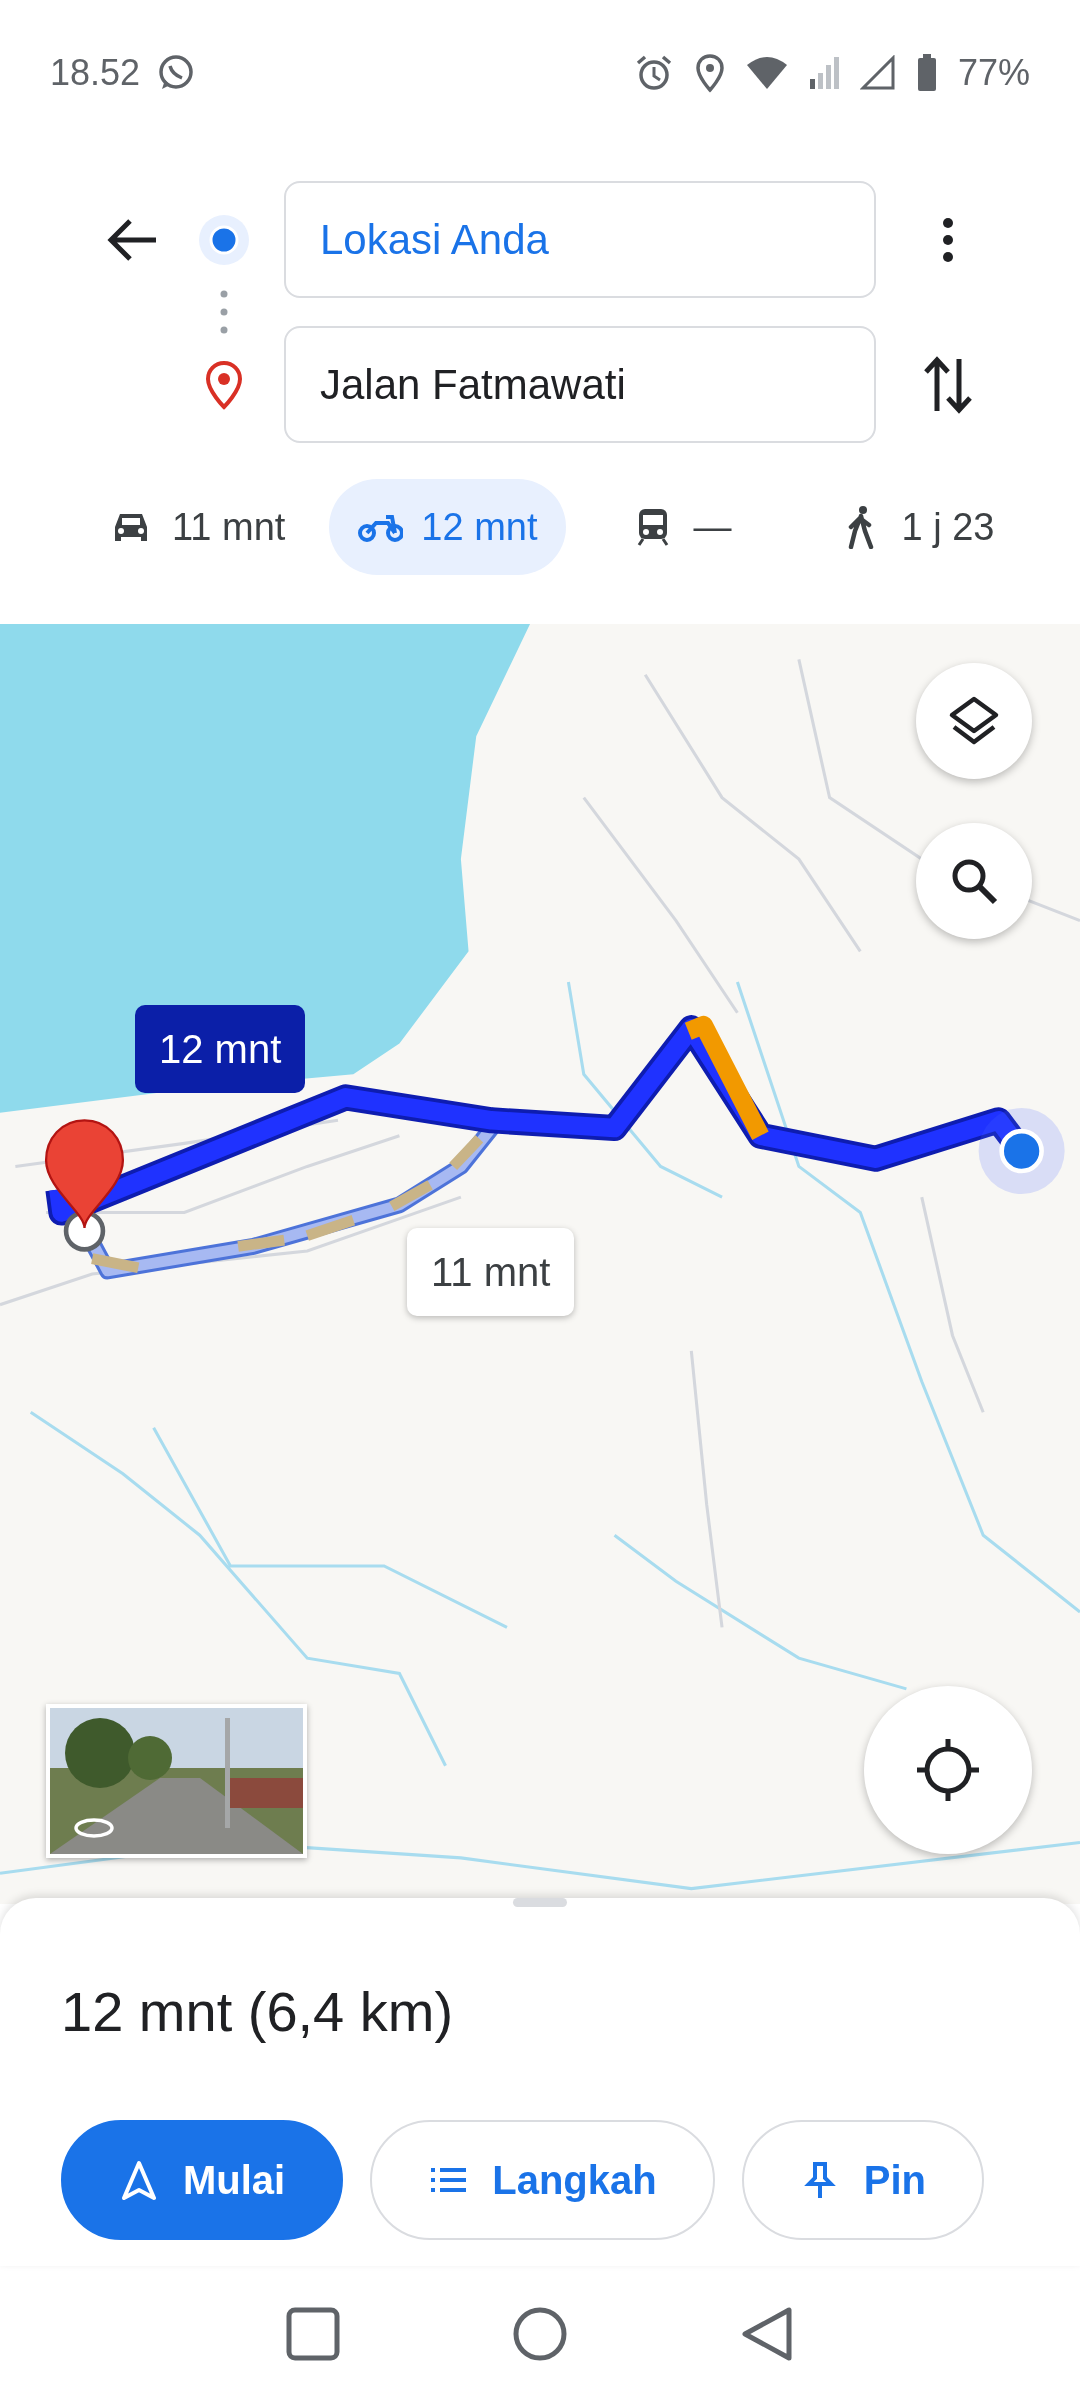 Image resolution: width=1080 pixels, height=2408 pixels. What do you see at coordinates (258, 2012) in the screenshot?
I see `route-summary: 12 mnt (6,4 km)` at bounding box center [258, 2012].